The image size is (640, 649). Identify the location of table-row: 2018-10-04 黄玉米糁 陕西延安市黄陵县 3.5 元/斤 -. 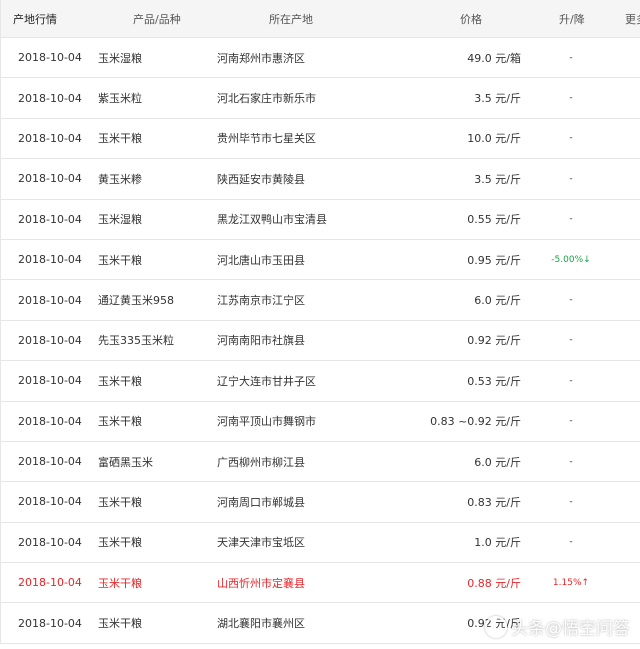
(320, 179).